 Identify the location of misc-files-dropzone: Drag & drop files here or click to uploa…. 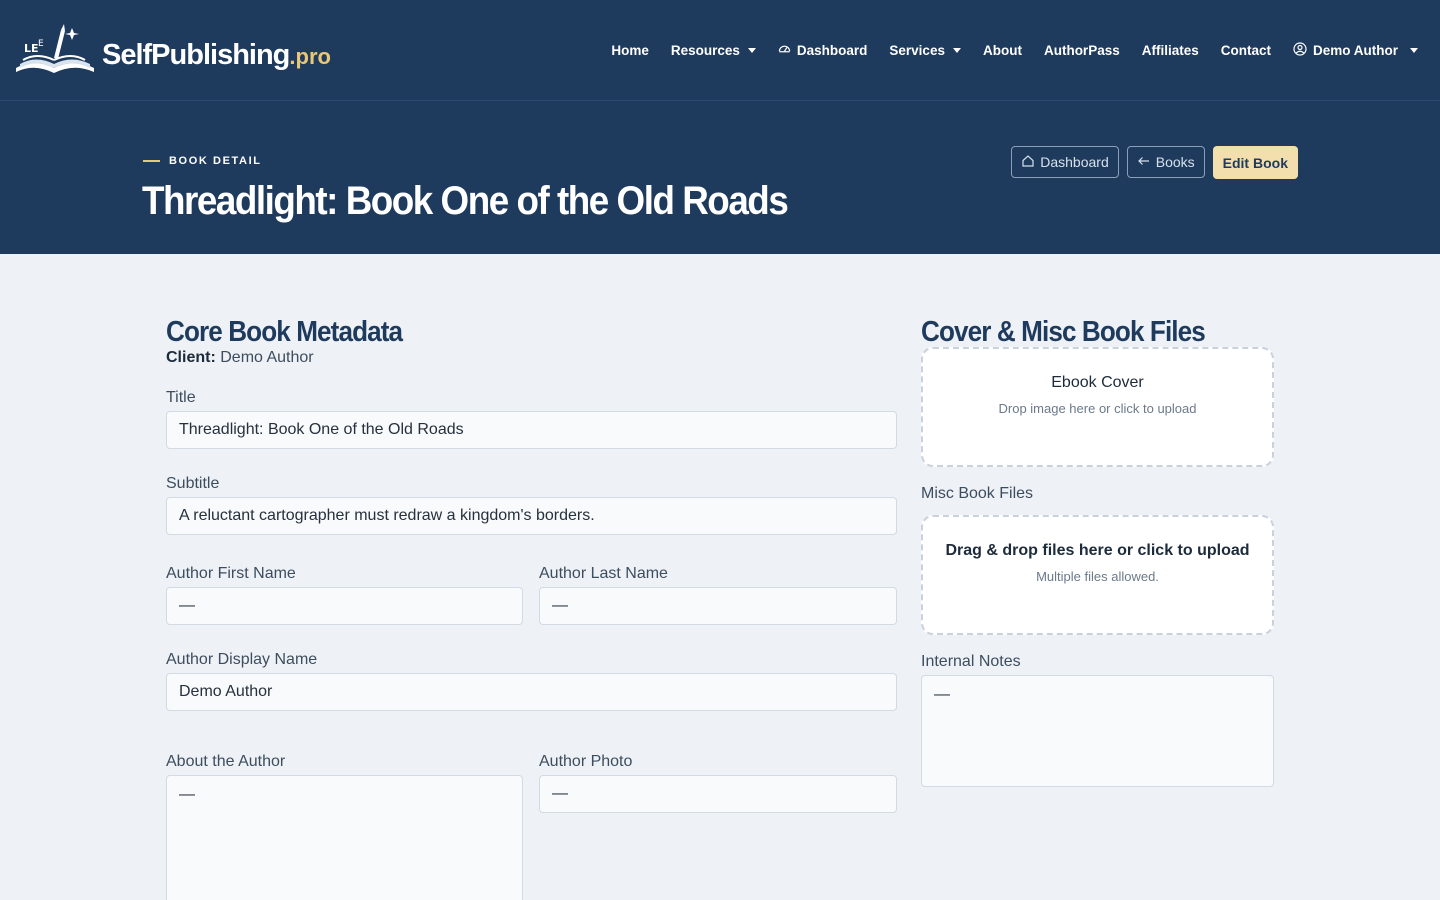
(1097, 575).